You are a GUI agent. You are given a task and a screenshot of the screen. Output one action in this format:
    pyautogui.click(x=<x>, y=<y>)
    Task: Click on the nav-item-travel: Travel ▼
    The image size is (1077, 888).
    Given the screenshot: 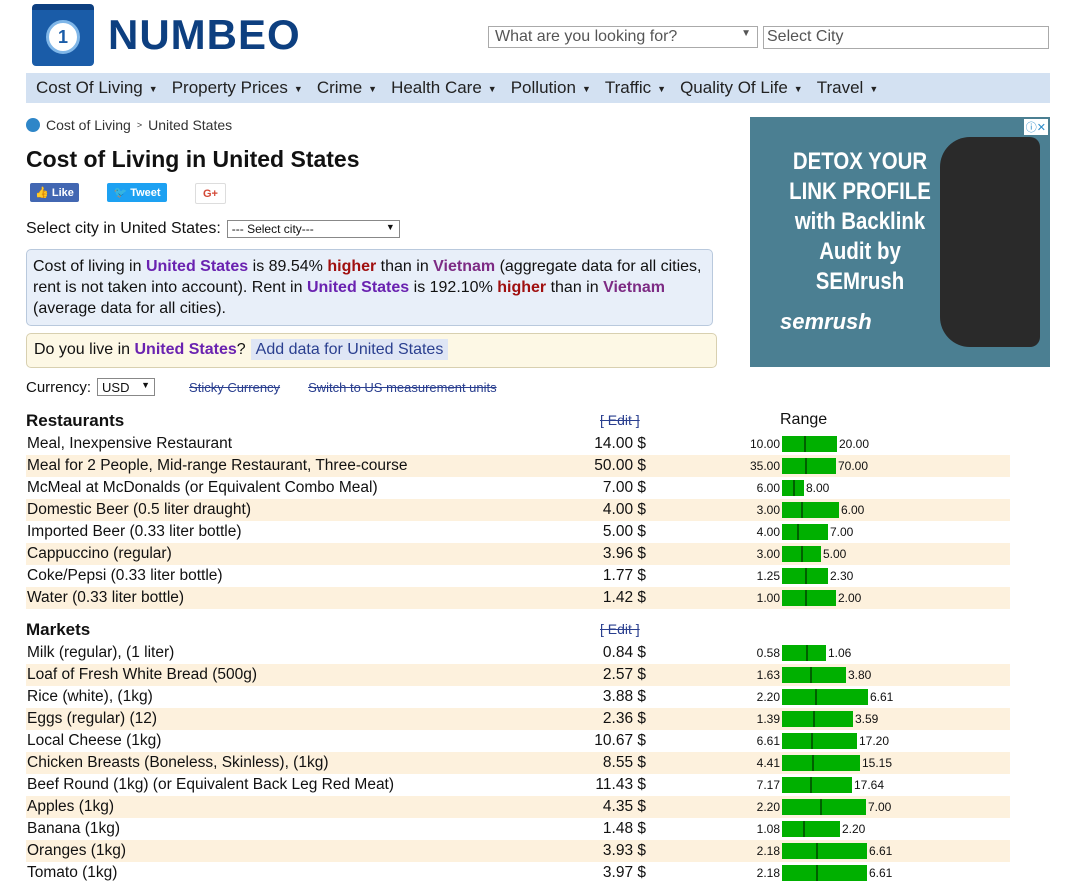 What is the action you would take?
    pyautogui.click(x=848, y=88)
    